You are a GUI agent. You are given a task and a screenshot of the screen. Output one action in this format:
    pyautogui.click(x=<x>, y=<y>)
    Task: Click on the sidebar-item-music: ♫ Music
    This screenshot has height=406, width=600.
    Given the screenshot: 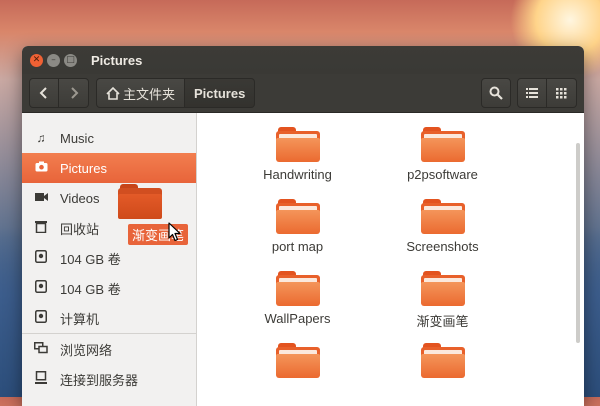 What is the action you would take?
    pyautogui.click(x=109, y=138)
    